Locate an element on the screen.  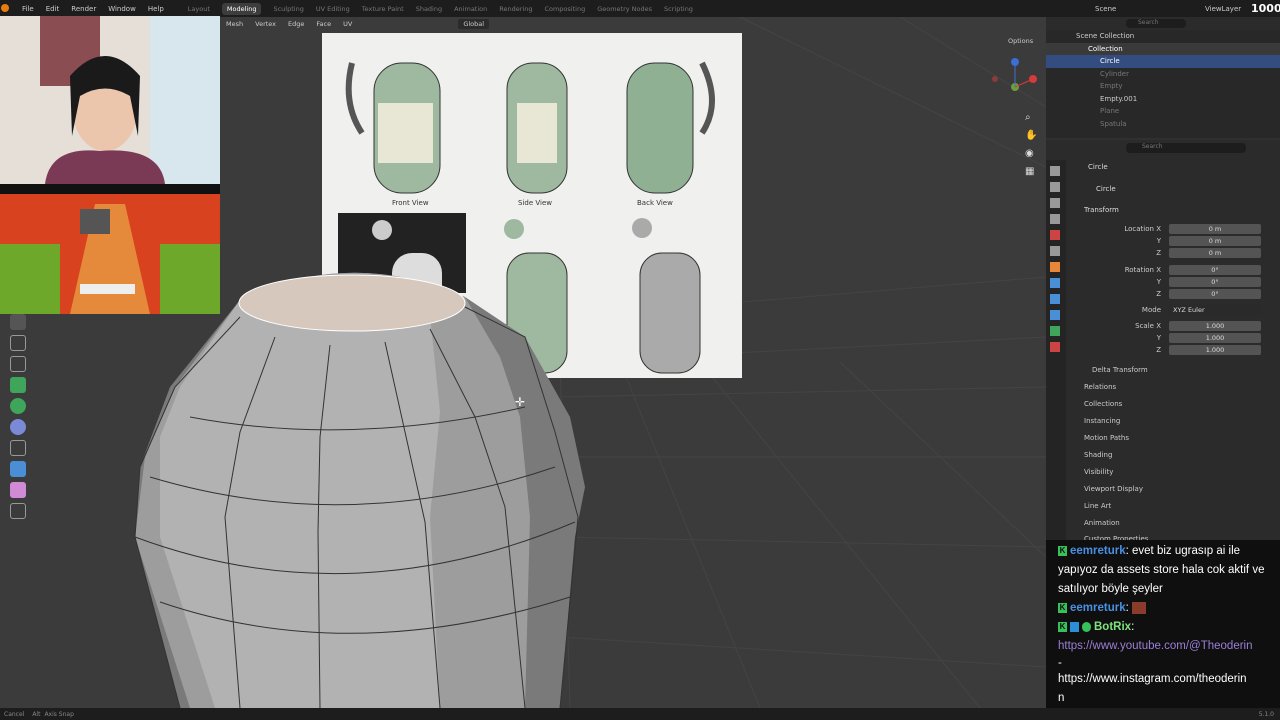
tab-shading: Shading is located at coordinates (429, 9).